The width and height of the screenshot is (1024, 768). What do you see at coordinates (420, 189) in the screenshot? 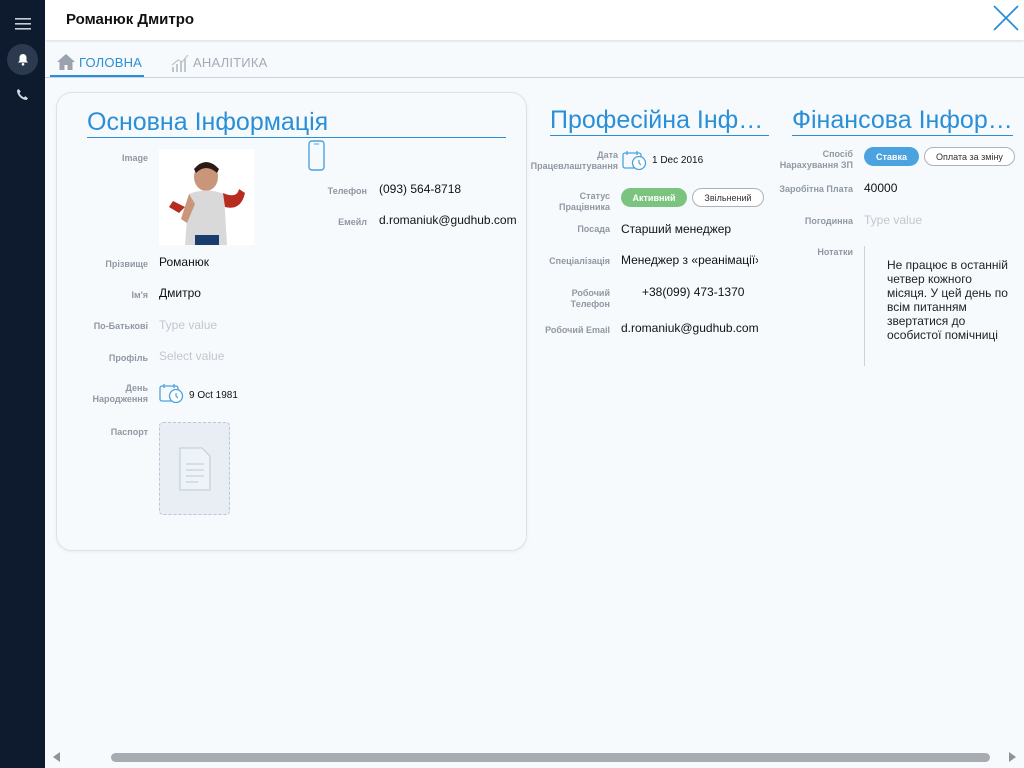
I see `phone-value: (093) 564-8718` at bounding box center [420, 189].